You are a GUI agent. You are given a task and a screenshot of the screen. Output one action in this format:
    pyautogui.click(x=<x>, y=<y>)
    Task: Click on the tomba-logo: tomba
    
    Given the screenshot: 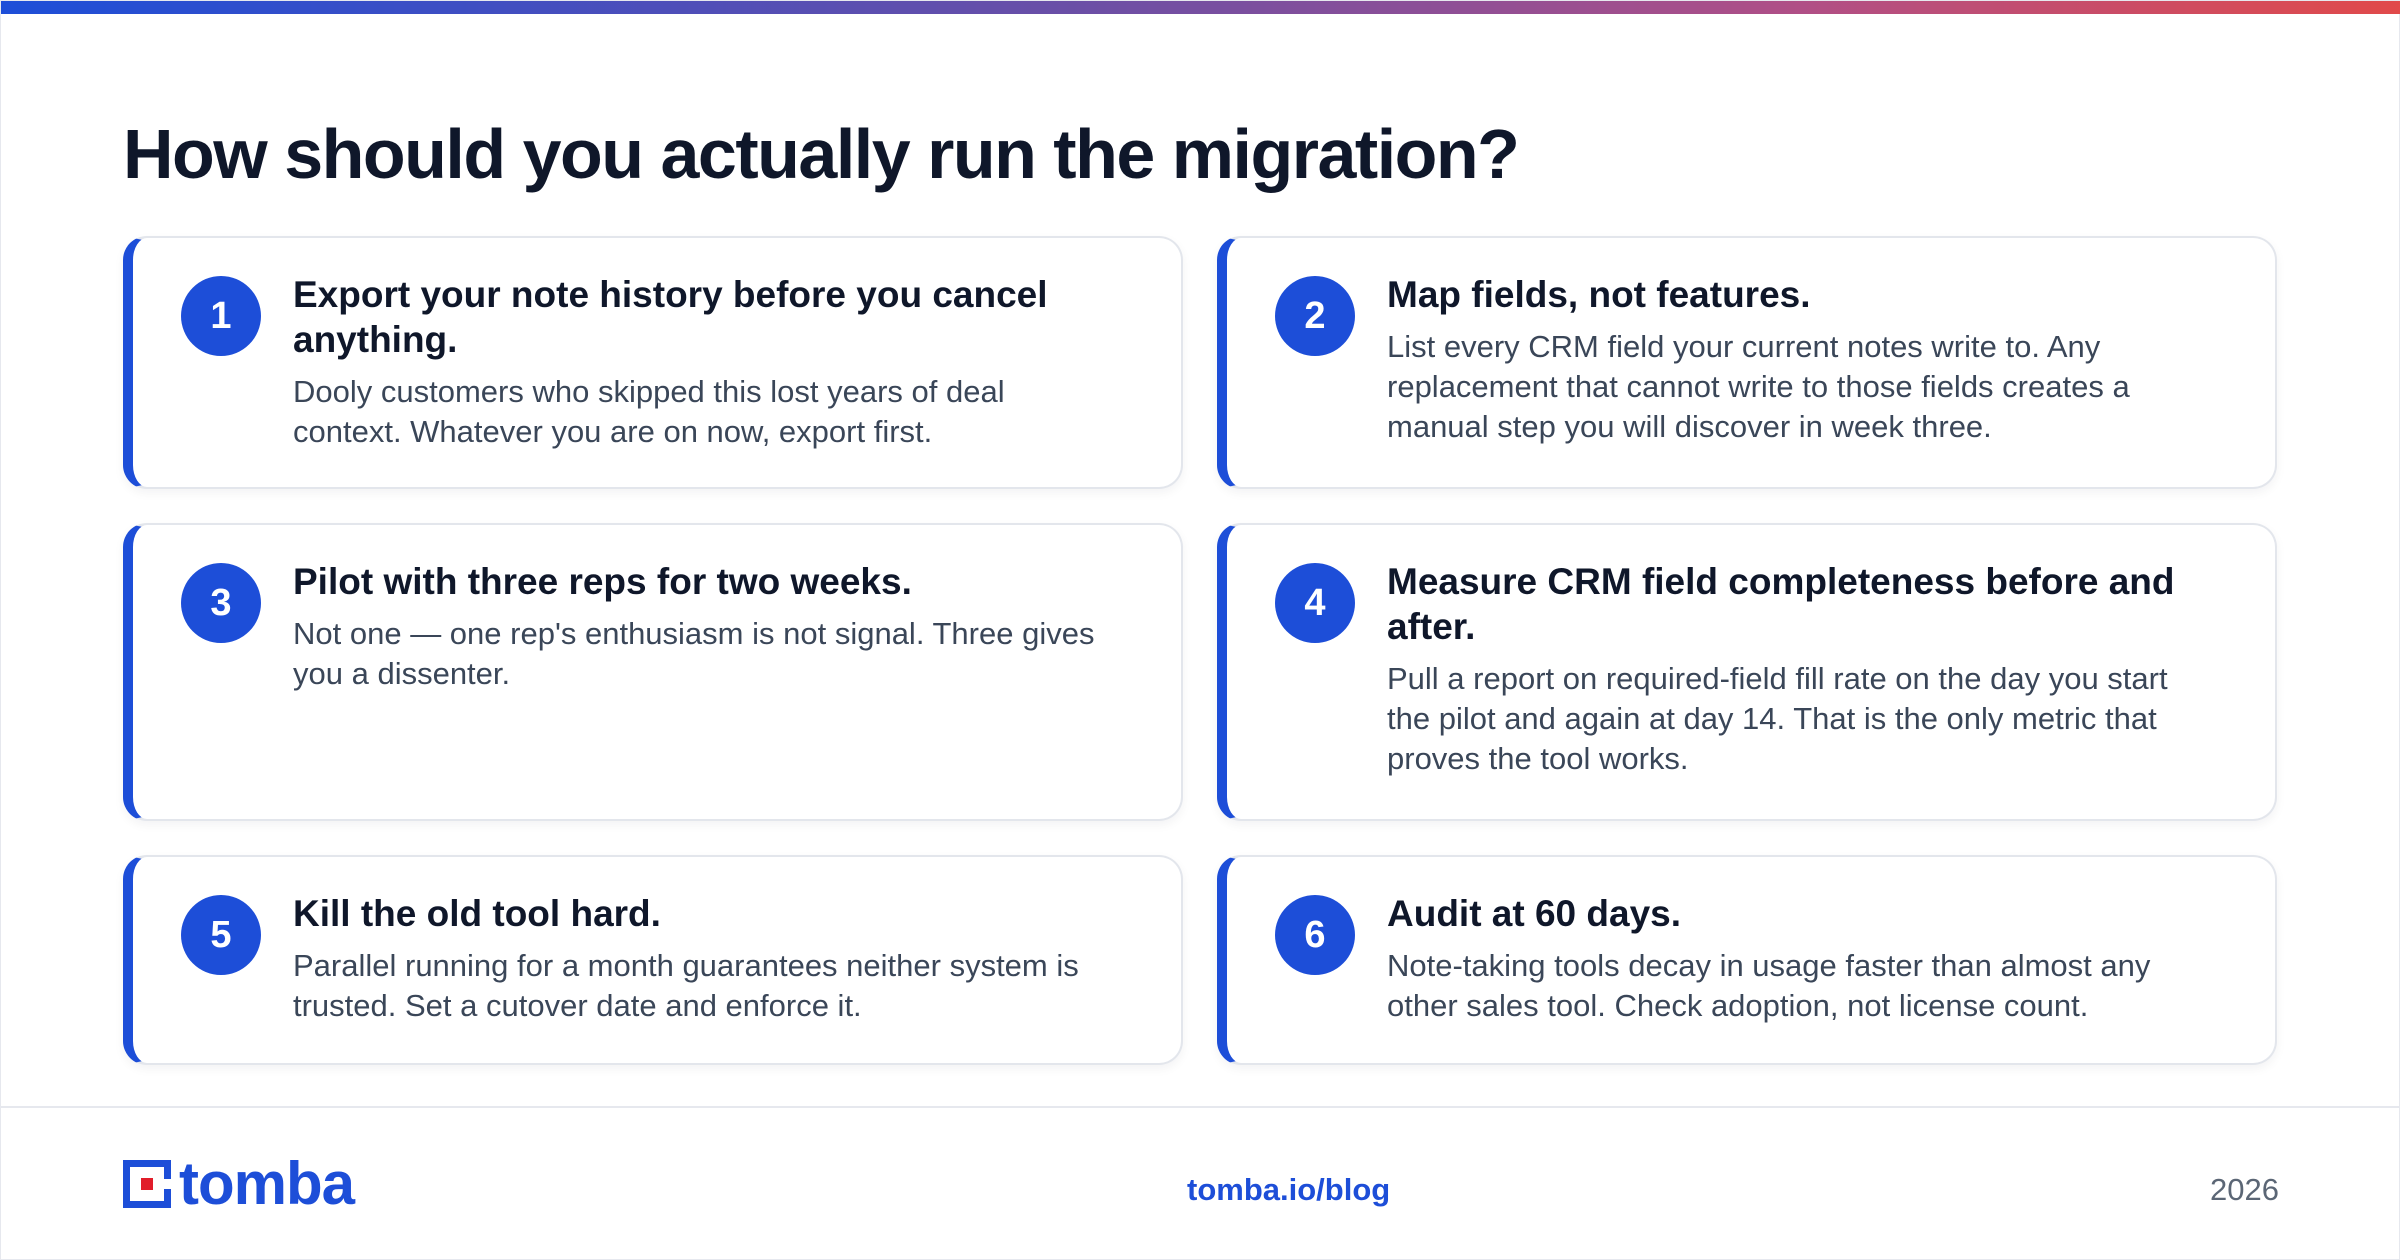 What is the action you would take?
    pyautogui.click(x=239, y=1183)
    